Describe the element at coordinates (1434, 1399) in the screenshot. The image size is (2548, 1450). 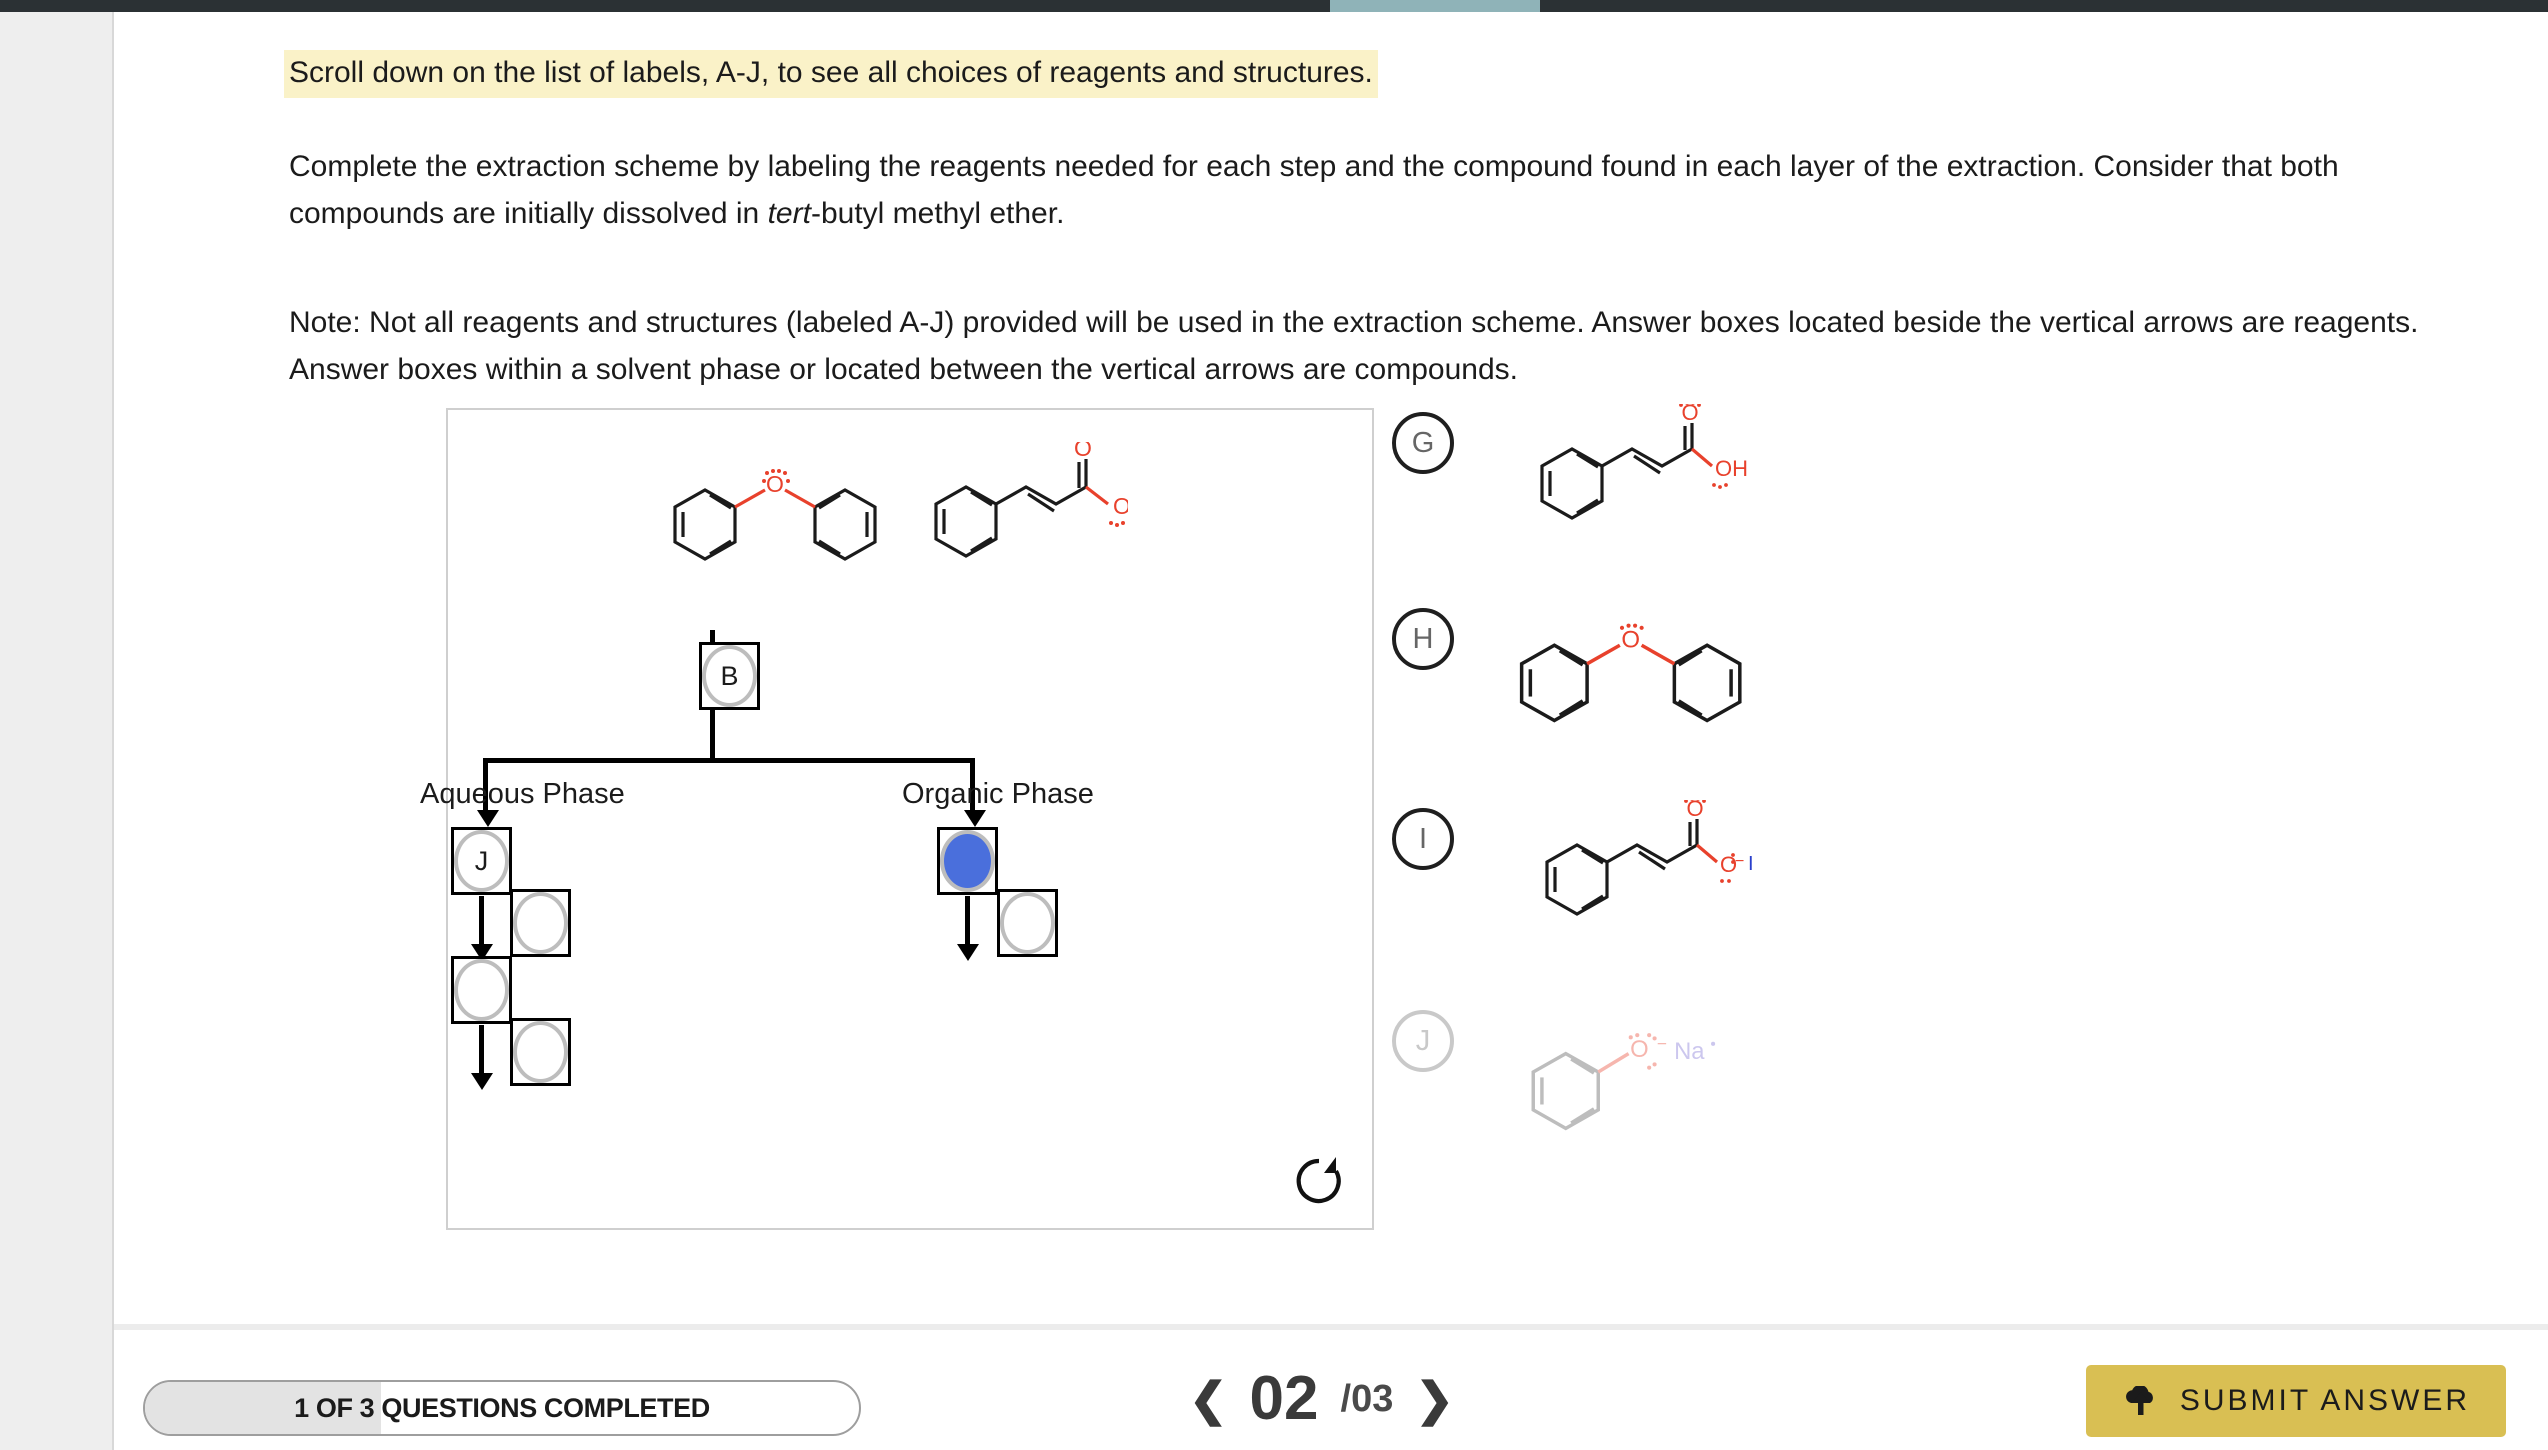
I see `chevron-right-icon: ❯` at that location.